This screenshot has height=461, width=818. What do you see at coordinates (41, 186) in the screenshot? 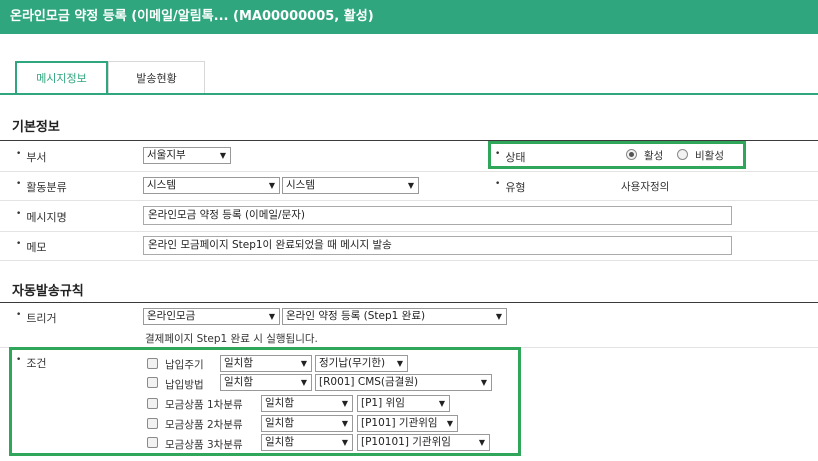
I see `field-label-category: • 활동분류` at bounding box center [41, 186].